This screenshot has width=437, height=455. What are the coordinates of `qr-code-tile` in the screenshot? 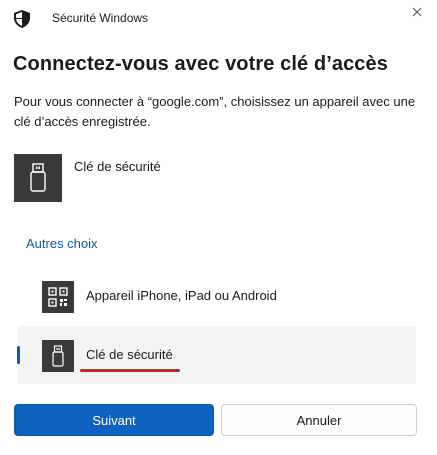 It's located at (58, 297).